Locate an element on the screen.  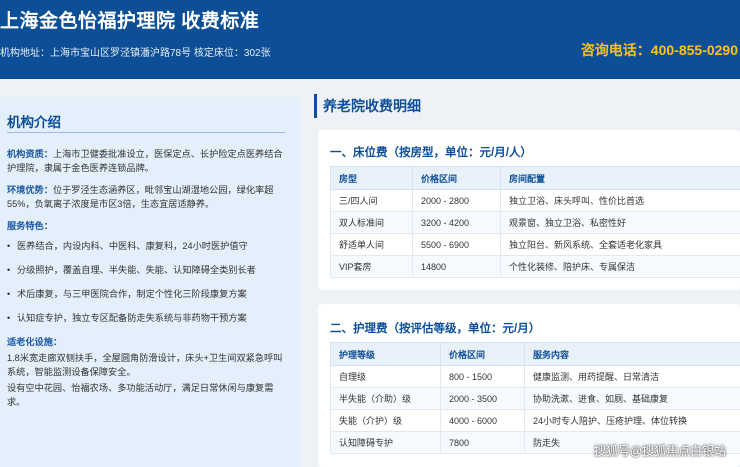
list-item: • 医养结合，内设内科、中医科、康复科，24小时医护值守 is located at coordinates (127, 246).